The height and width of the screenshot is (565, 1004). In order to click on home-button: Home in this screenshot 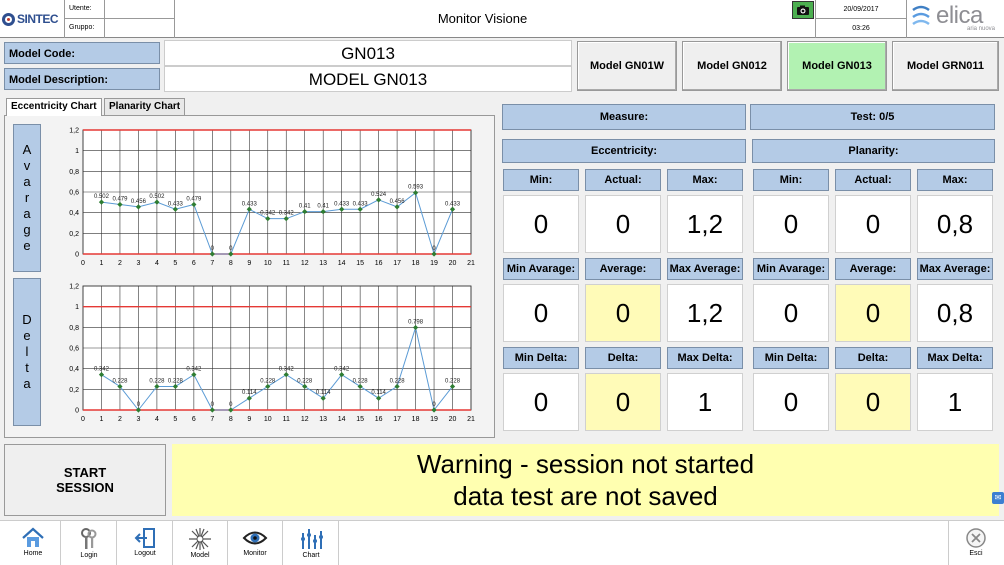, I will do `click(33, 543)`.